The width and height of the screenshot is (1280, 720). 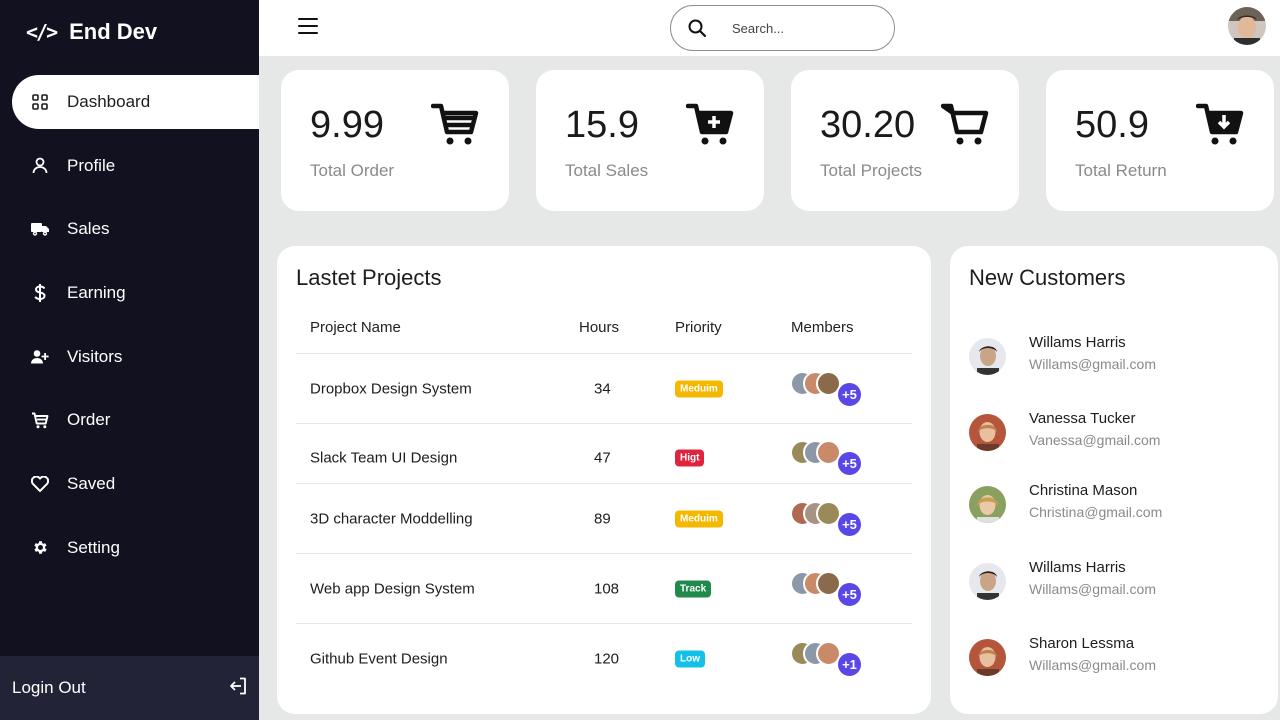 I want to click on project-hours: 120, so click(x=607, y=659).